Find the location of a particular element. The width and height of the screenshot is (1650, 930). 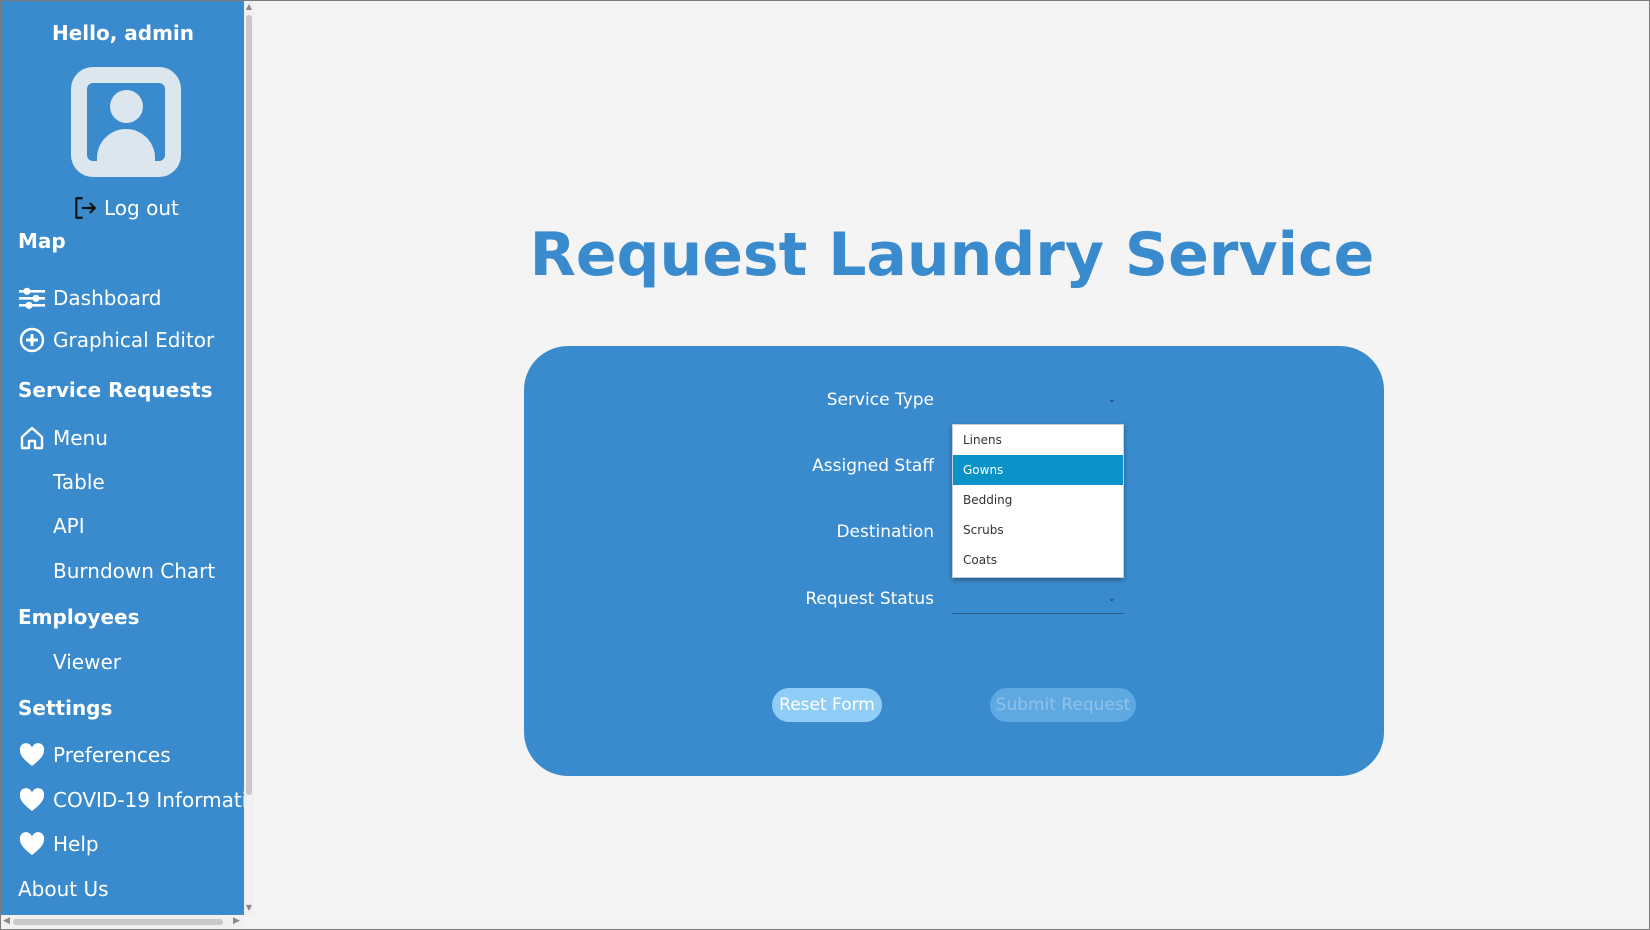

logout-icon is located at coordinates (85, 208).